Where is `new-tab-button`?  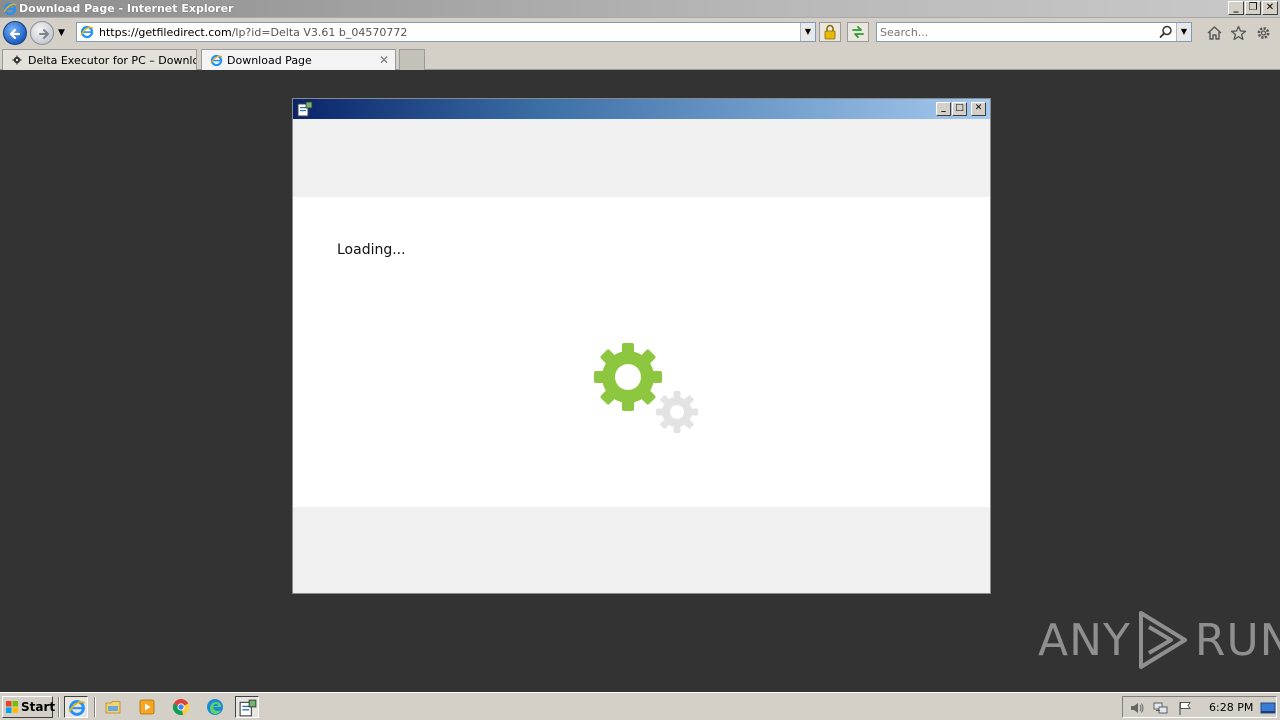 new-tab-button is located at coordinates (412, 59).